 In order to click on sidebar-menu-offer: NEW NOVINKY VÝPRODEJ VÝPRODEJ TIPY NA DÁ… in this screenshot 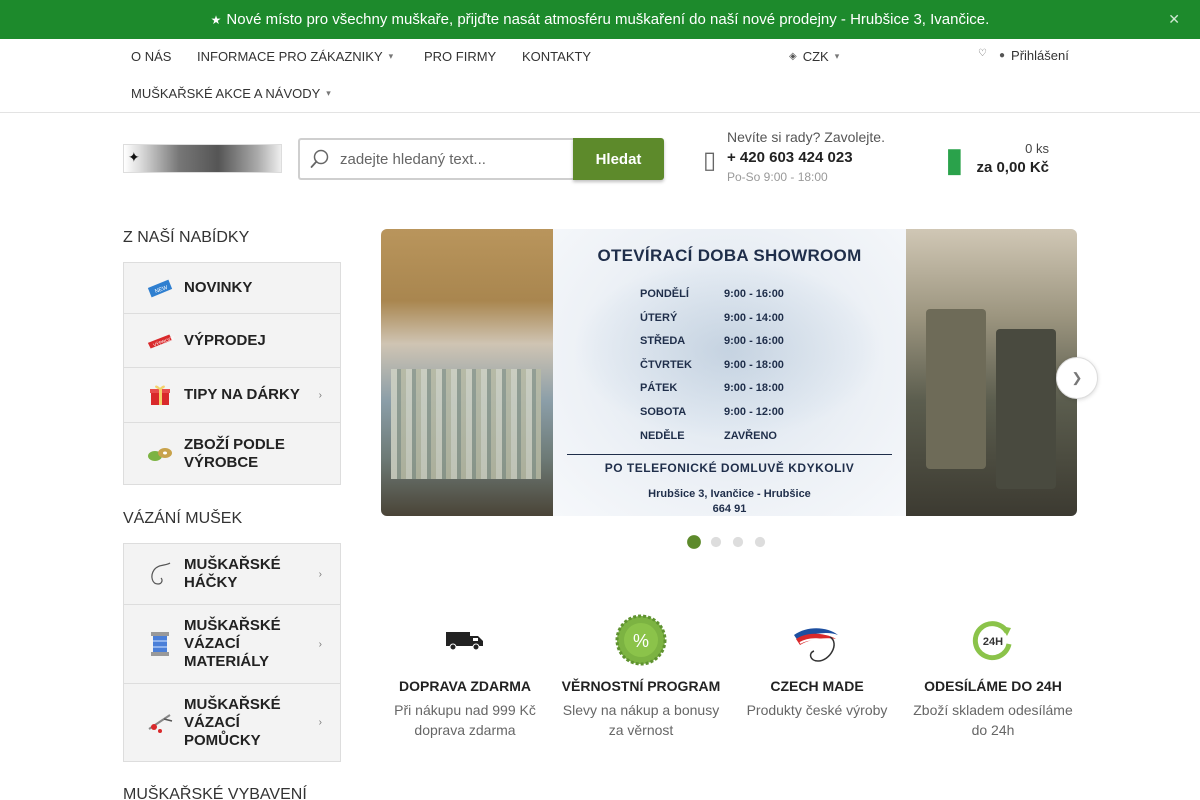, I will do `click(232, 373)`.